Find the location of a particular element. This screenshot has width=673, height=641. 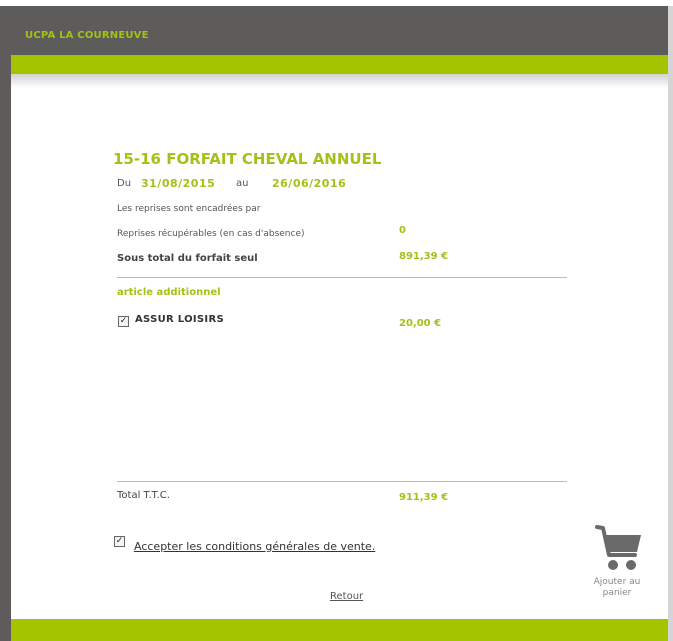

divider-total is located at coordinates (342, 481).